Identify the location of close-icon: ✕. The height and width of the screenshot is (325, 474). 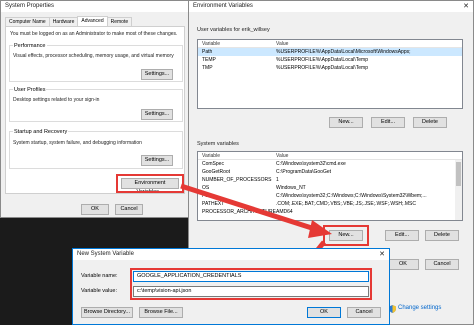
(382, 254).